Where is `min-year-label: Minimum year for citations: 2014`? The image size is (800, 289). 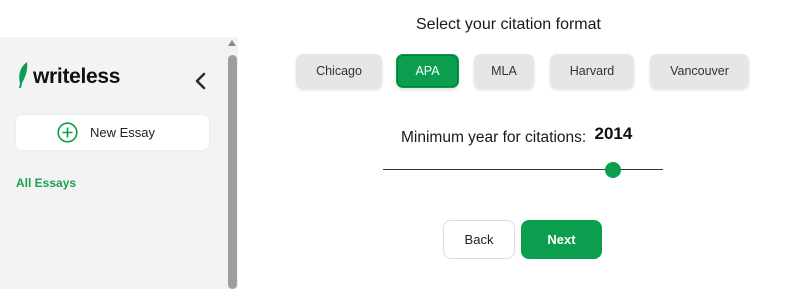 min-year-label: Minimum year for citations: 2014 is located at coordinates (517, 135).